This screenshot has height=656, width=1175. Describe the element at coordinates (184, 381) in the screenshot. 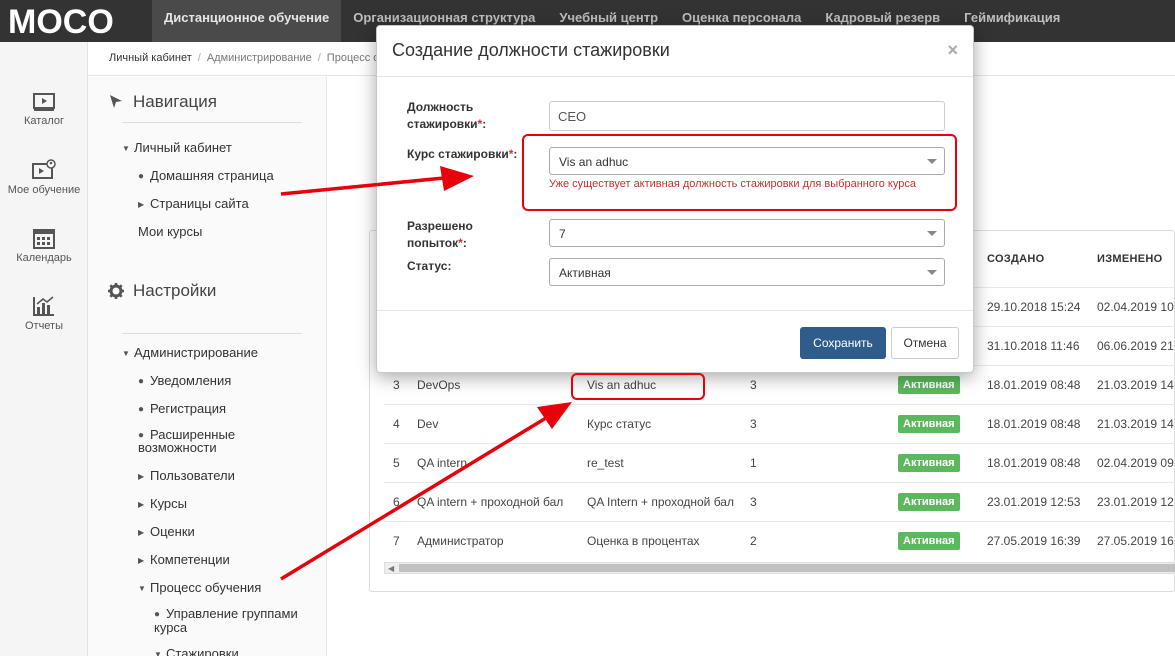

I see `sidebar-item-notifications: ● Уведомления` at that location.